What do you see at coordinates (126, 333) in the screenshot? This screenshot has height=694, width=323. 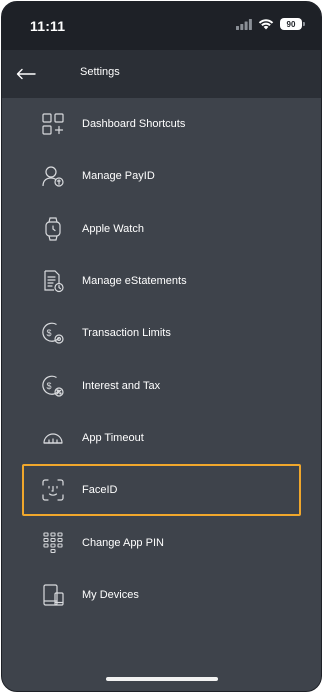 I see `menu-item-label: Transaction Limits` at bounding box center [126, 333].